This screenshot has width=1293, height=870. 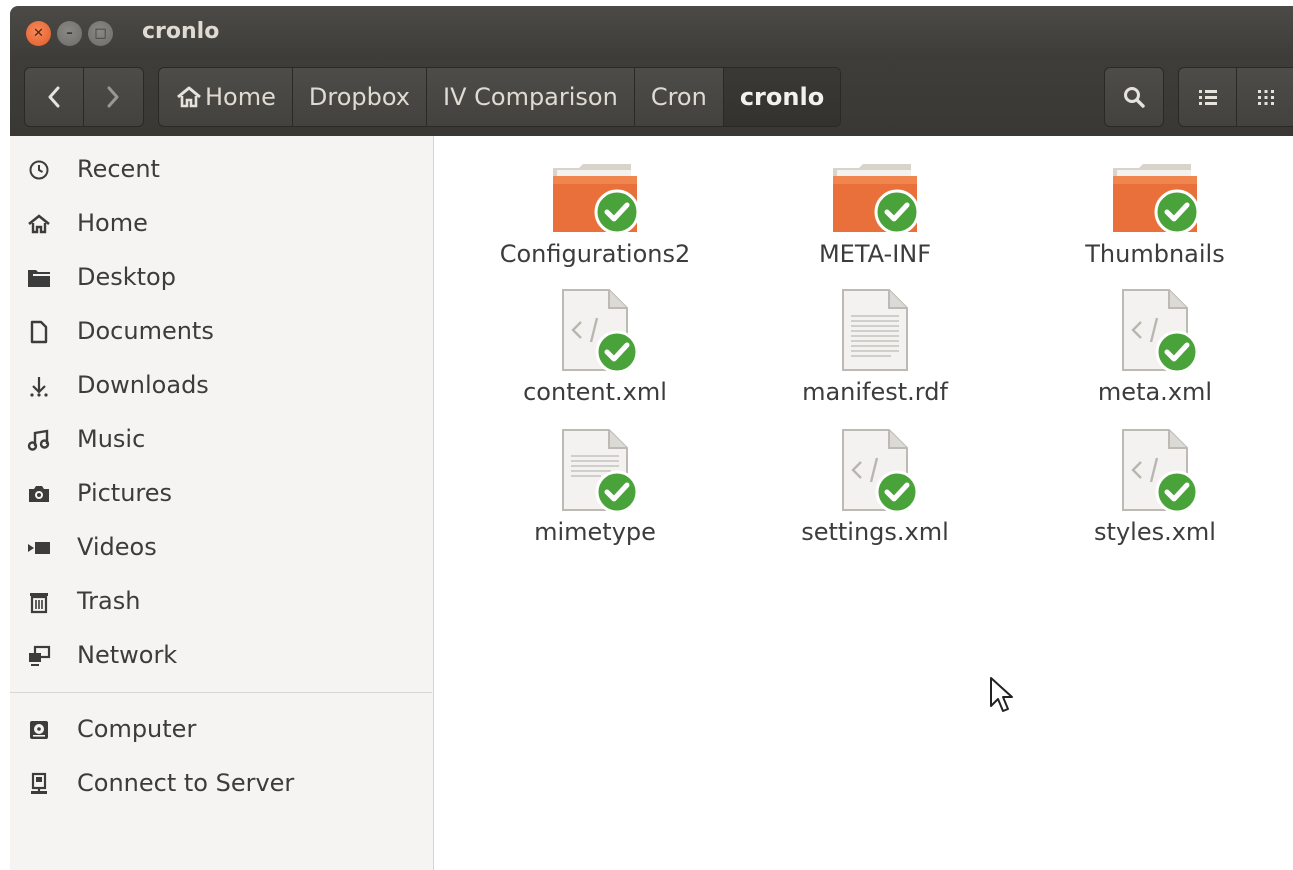 I want to click on sidebar-item-connect-to-server: Connect to Server, so click(x=221, y=784).